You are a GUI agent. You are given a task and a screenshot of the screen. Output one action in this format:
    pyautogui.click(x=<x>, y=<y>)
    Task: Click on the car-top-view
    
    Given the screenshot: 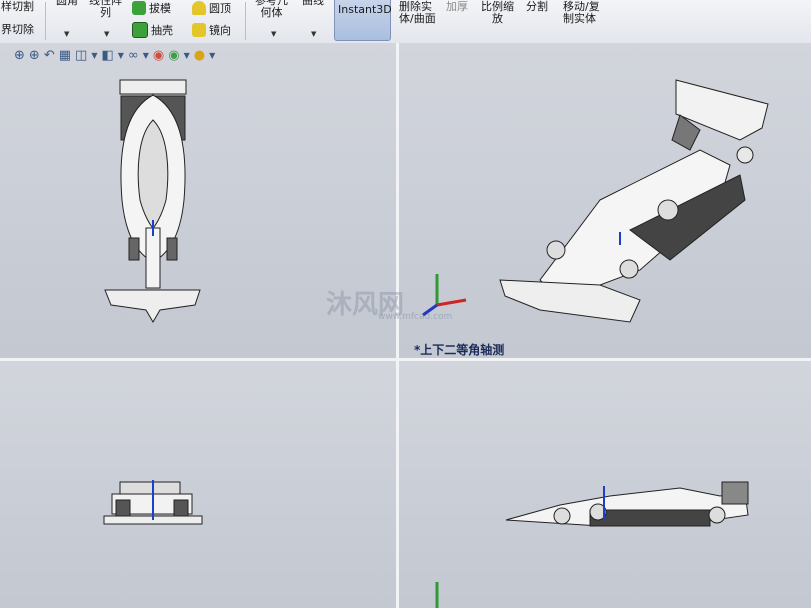 What is the action you would take?
    pyautogui.click(x=152, y=201)
    